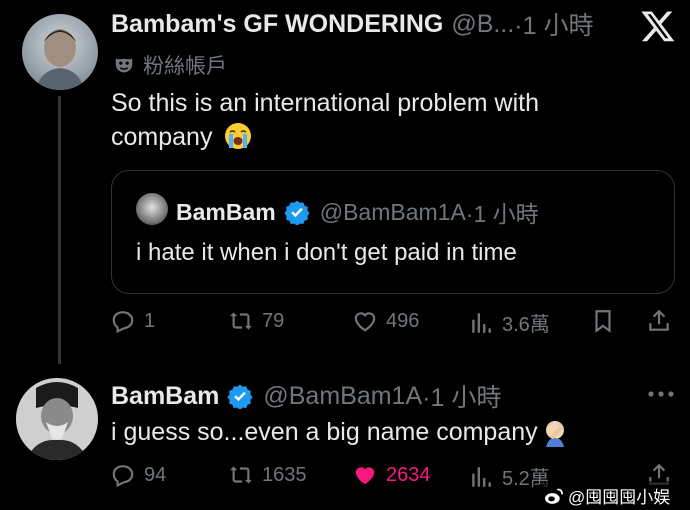  What do you see at coordinates (526, 325) in the screenshot?
I see `view-count: 3.6萬` at bounding box center [526, 325].